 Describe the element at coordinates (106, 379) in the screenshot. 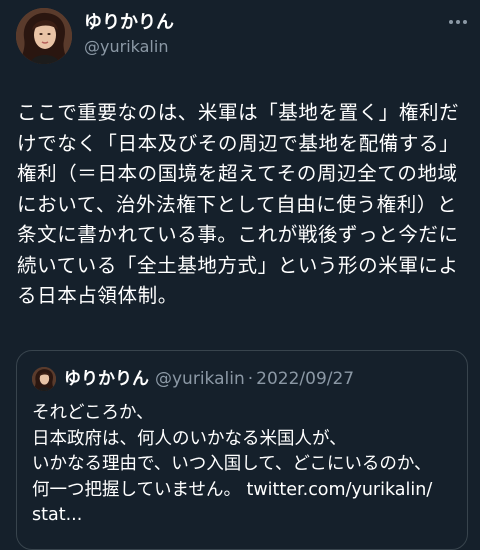

I see `quoted-display-name: ゆりかりん` at that location.